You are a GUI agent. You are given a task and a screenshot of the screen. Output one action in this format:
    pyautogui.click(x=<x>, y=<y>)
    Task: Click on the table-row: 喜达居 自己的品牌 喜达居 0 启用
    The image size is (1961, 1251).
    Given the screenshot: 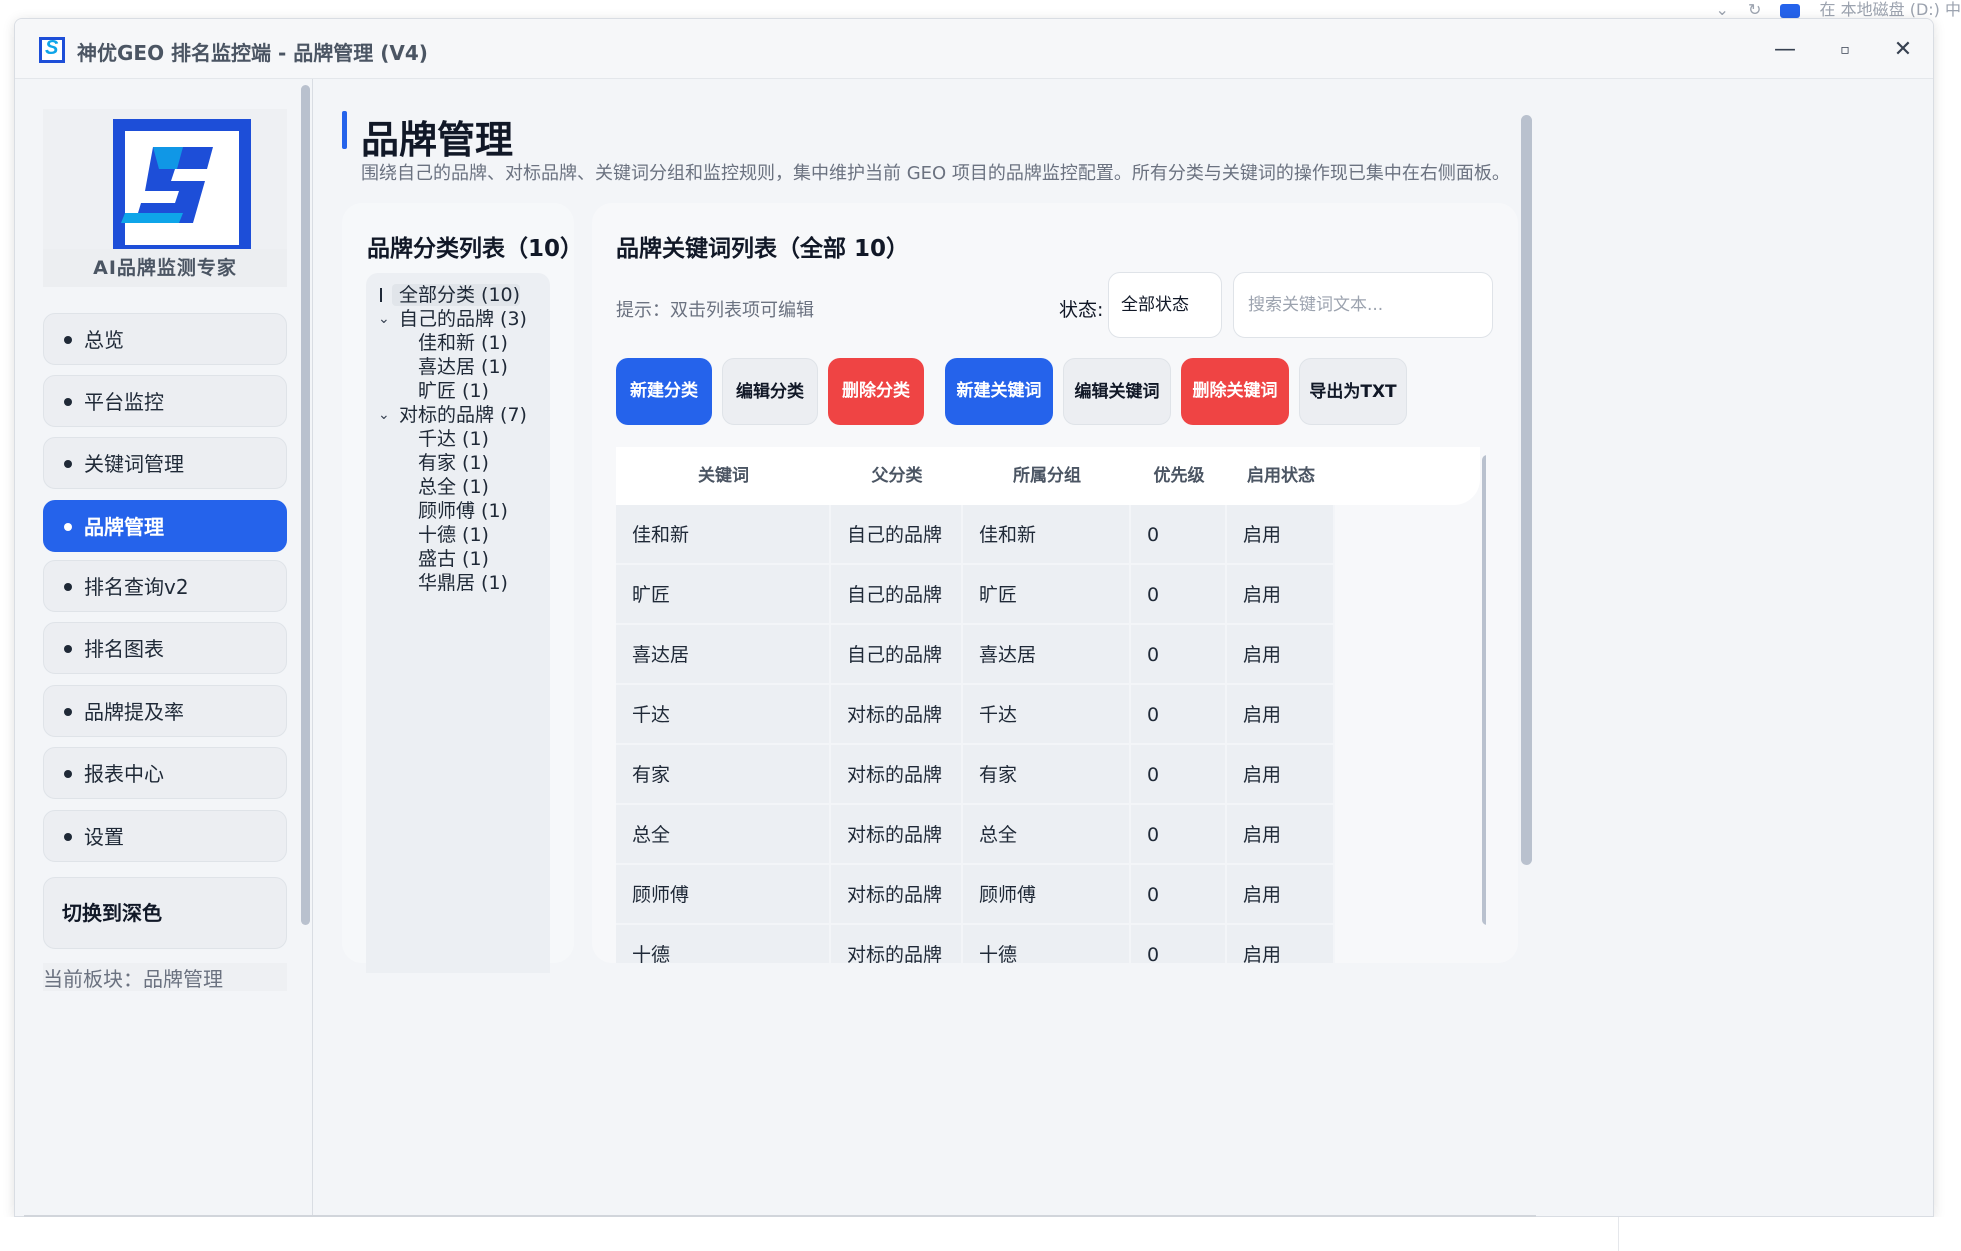 What is the action you would take?
    pyautogui.click(x=975, y=655)
    